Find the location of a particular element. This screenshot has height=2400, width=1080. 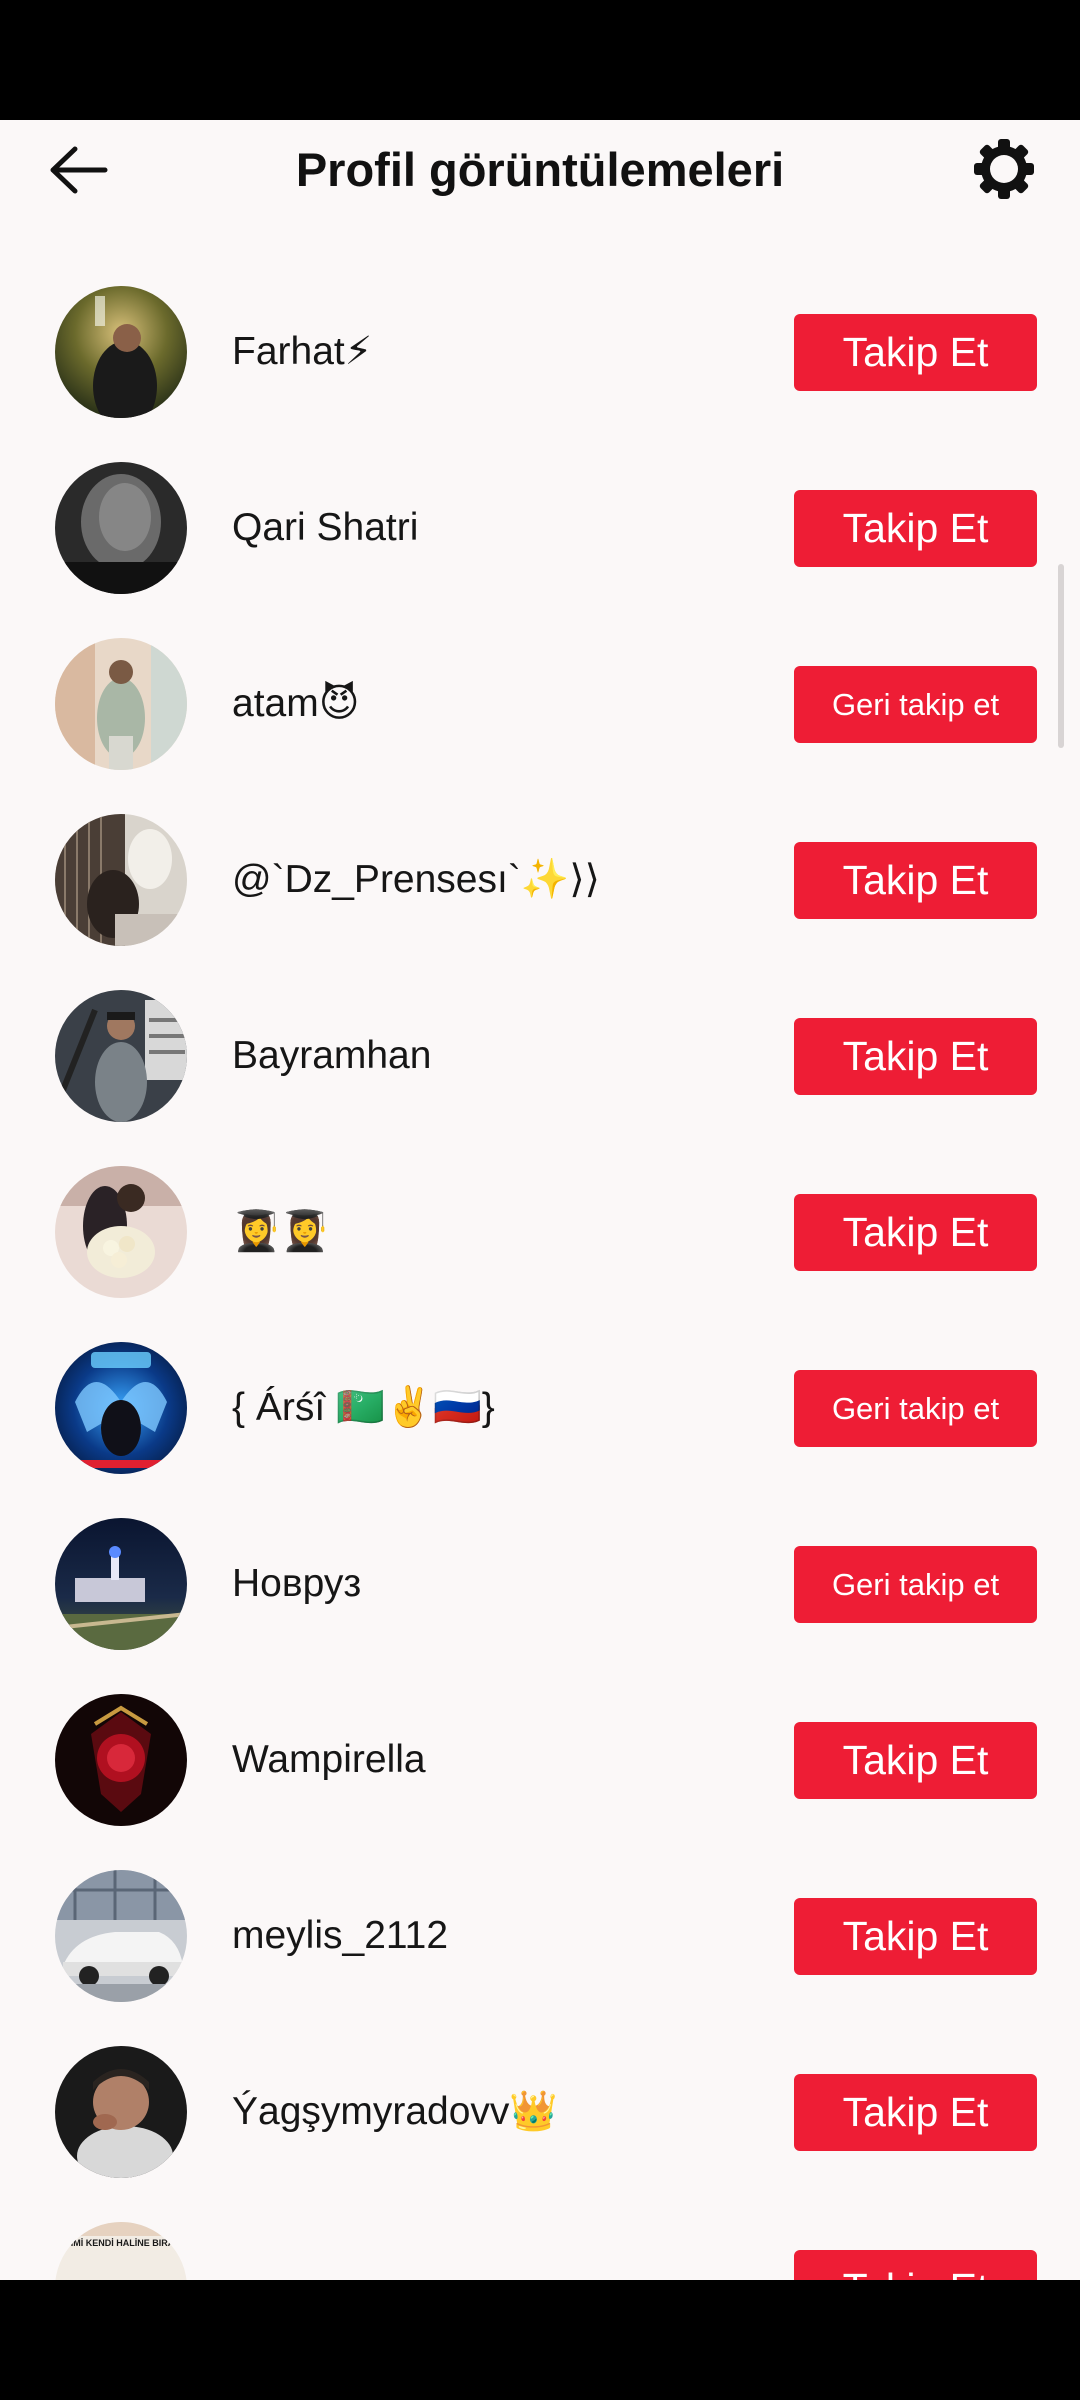

list-item: Qari Shatri Takip Et is located at coordinates (540, 550).